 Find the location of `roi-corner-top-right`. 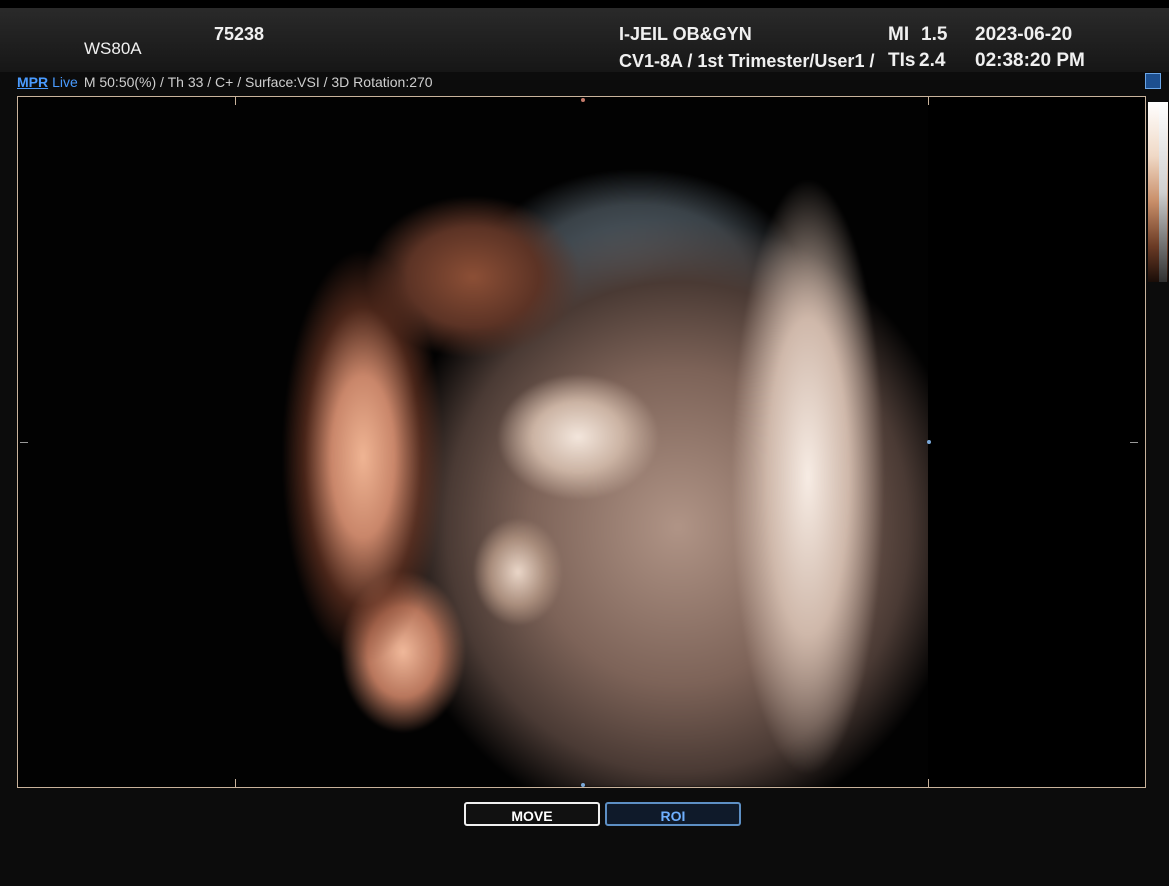

roi-corner-top-right is located at coordinates (928, 101).